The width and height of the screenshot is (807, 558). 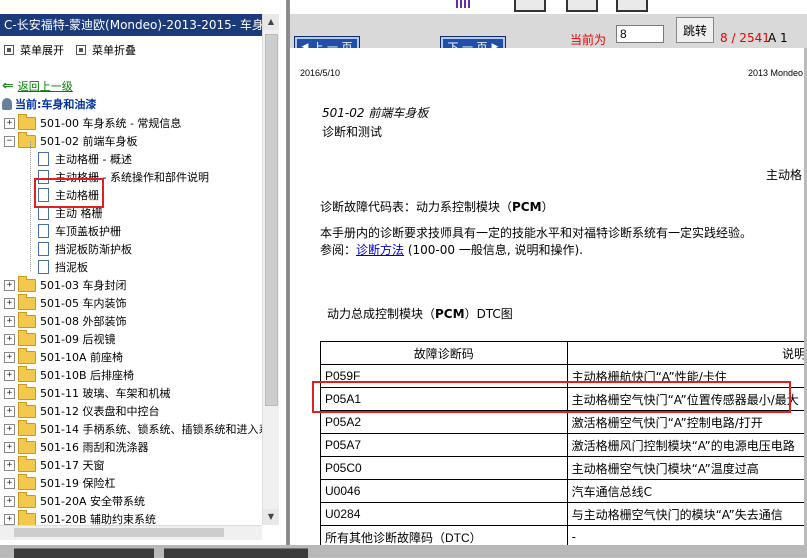 What do you see at coordinates (133, 25) in the screenshot?
I see `left-pane-title: C-长安福特-蒙迪欧(Mondeo)-2013-2015- 车身和` at bounding box center [133, 25].